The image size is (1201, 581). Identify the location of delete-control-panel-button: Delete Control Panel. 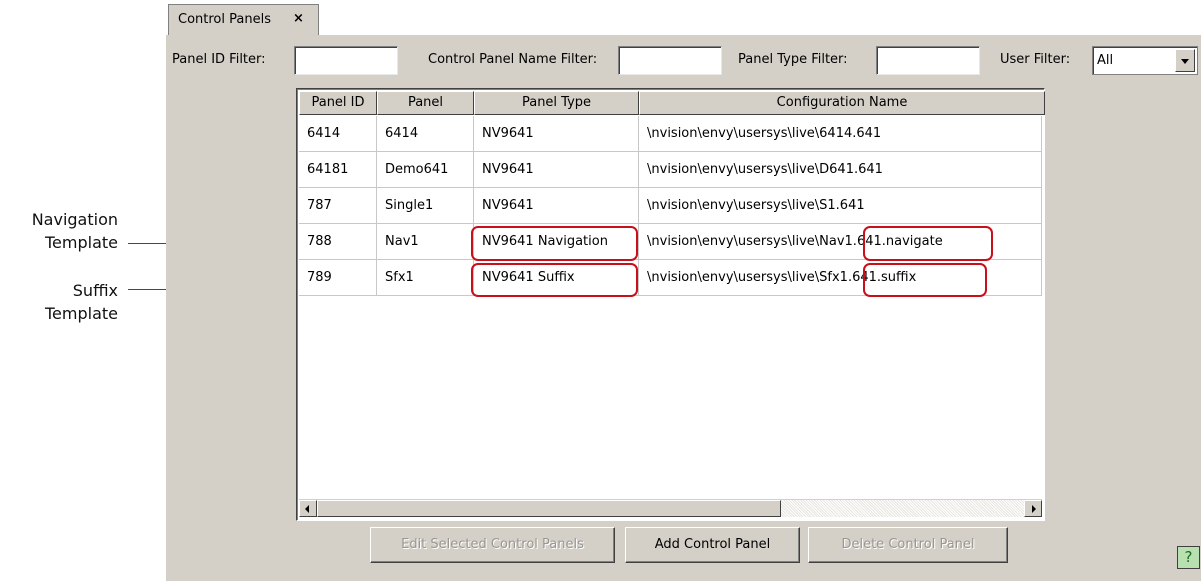
(908, 545).